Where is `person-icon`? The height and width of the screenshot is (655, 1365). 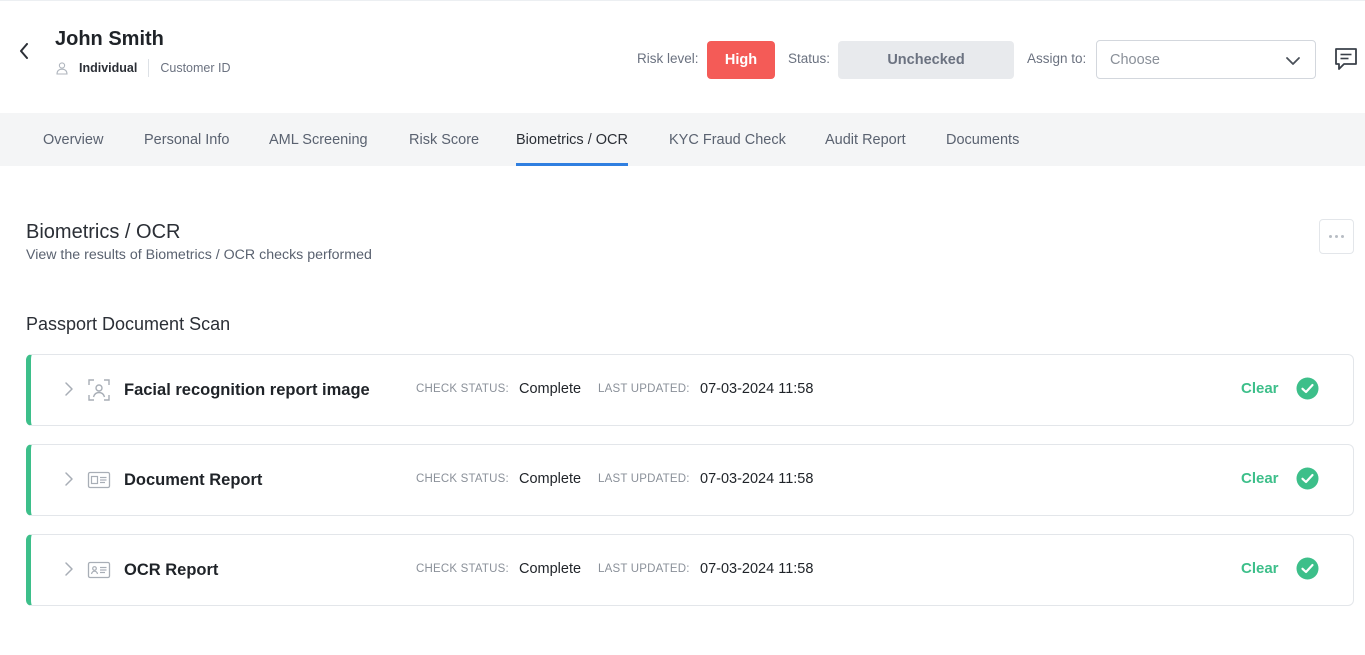
person-icon is located at coordinates (62, 68).